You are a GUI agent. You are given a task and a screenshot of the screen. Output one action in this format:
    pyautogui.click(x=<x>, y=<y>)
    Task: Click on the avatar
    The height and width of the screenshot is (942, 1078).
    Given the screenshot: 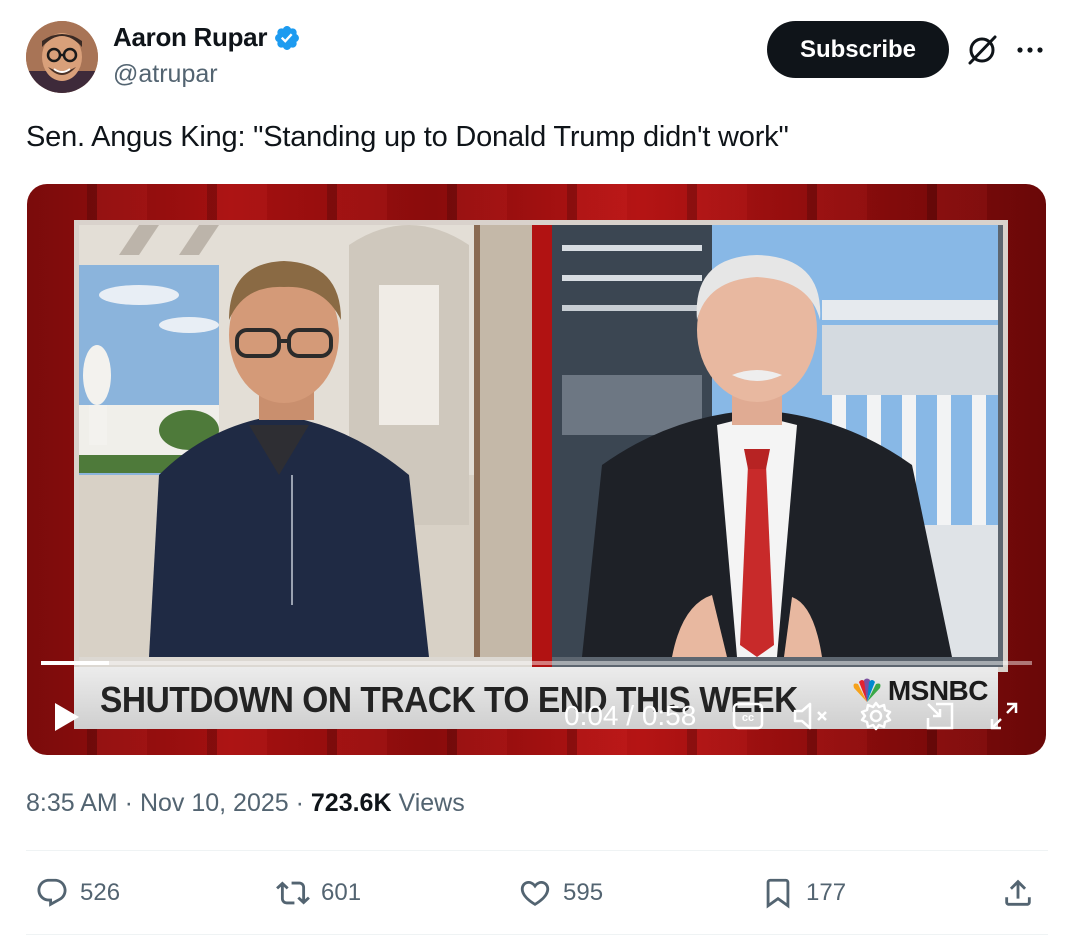 What is the action you would take?
    pyautogui.click(x=62, y=57)
    